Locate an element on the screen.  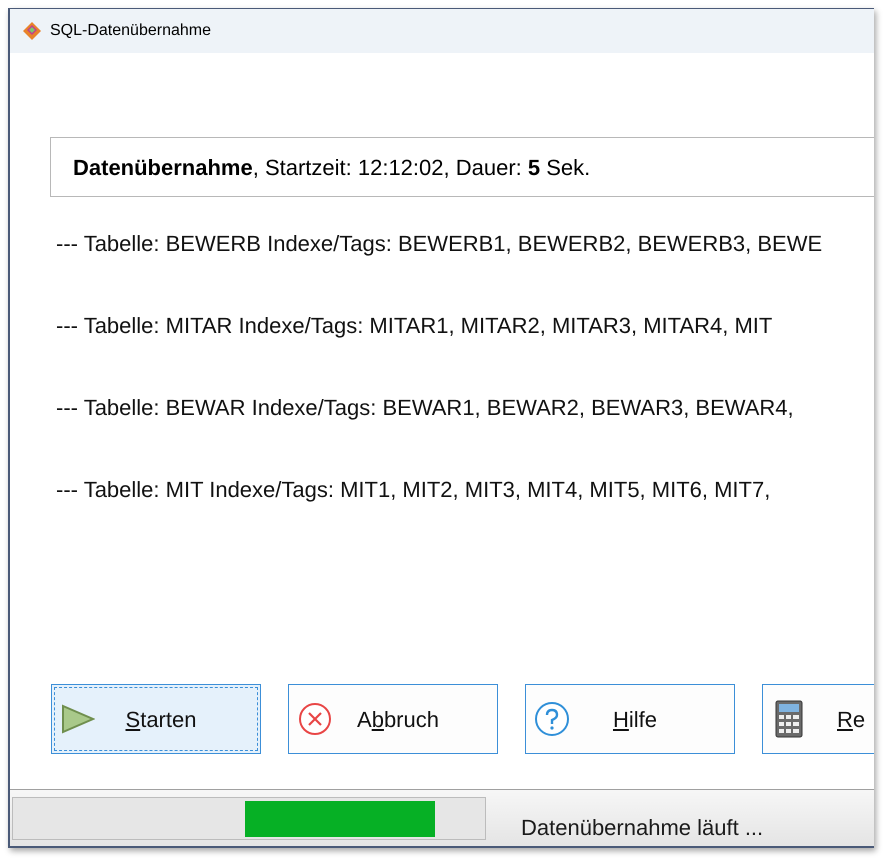
start-button: Starten is located at coordinates (156, 719).